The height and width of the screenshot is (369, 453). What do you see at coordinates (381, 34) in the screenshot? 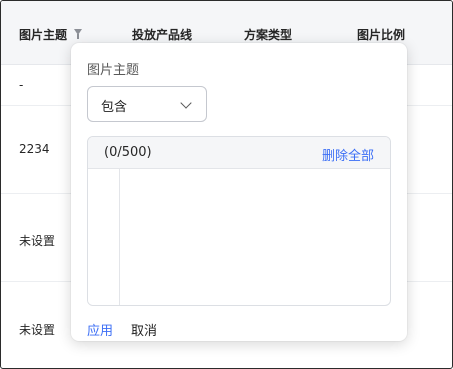
I see `column-header-image-ratio: 图片比例` at bounding box center [381, 34].